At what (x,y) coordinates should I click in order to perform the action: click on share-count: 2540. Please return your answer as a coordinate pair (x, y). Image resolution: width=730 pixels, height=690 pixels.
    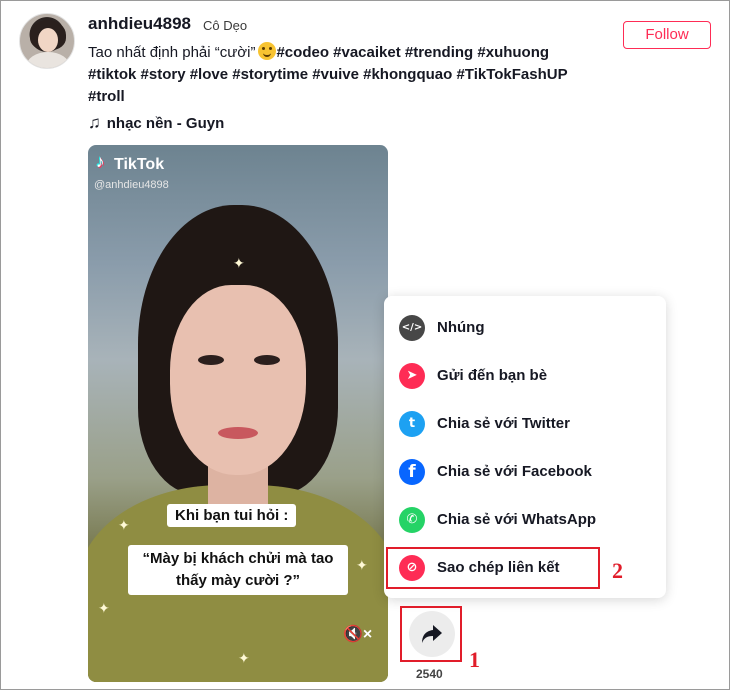
    Looking at the image, I should click on (429, 674).